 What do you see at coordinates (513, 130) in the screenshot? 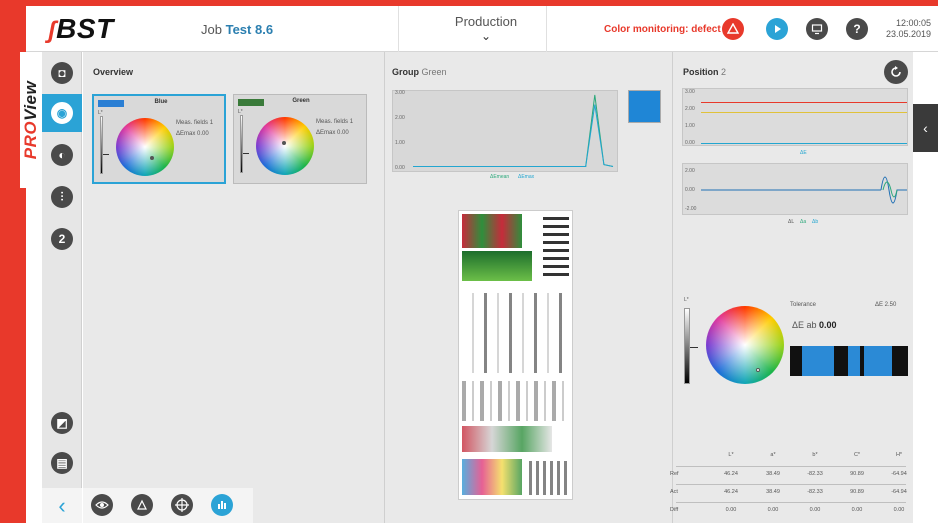
I see `group-de-plot` at bounding box center [513, 130].